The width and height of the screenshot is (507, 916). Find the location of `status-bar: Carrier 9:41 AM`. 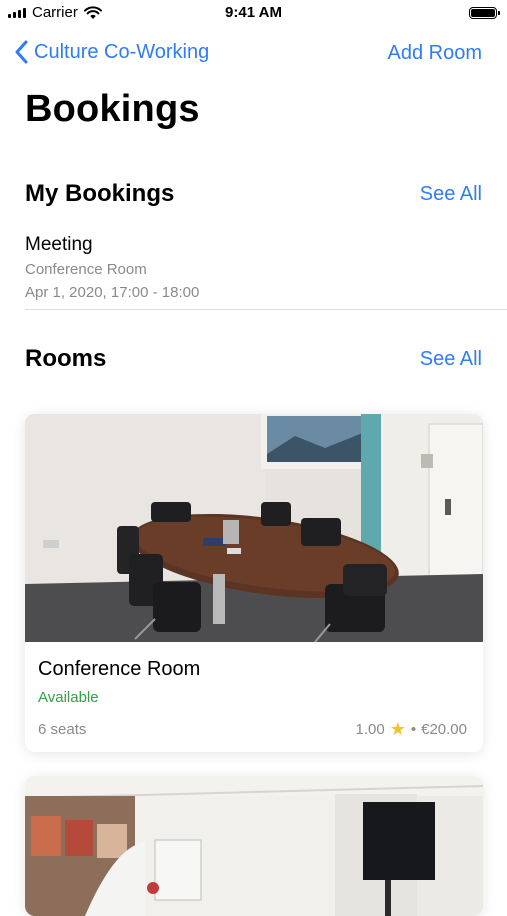

status-bar: Carrier 9:41 AM is located at coordinates (253, 13).